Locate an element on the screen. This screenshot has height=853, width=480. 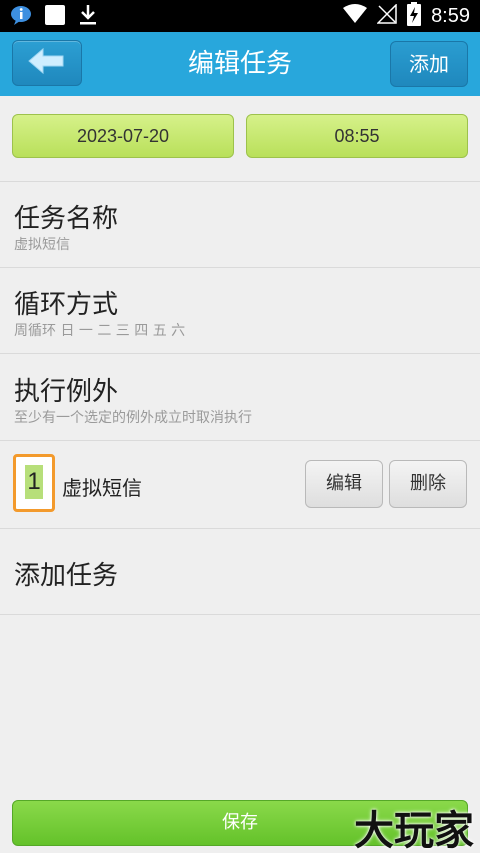
battery-charging-icon is located at coordinates (414, 16).